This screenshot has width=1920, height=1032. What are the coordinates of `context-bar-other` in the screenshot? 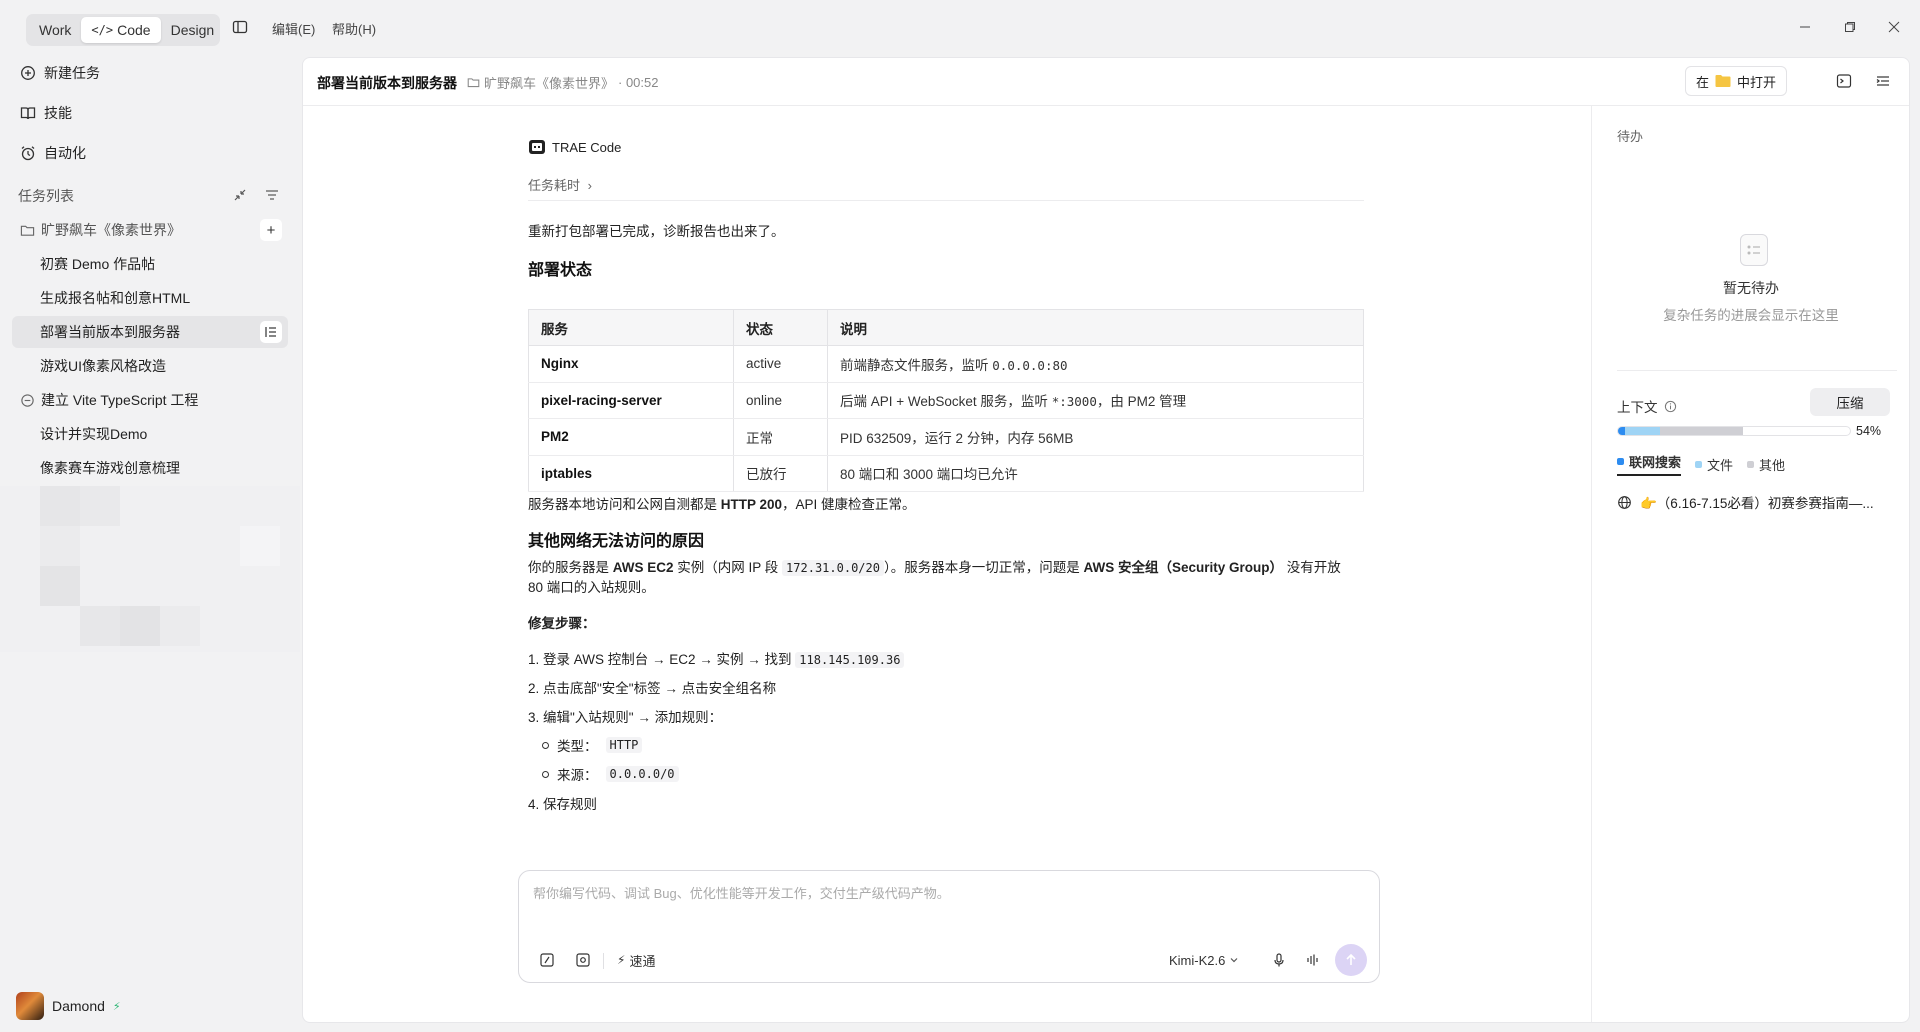 It's located at (1701, 431).